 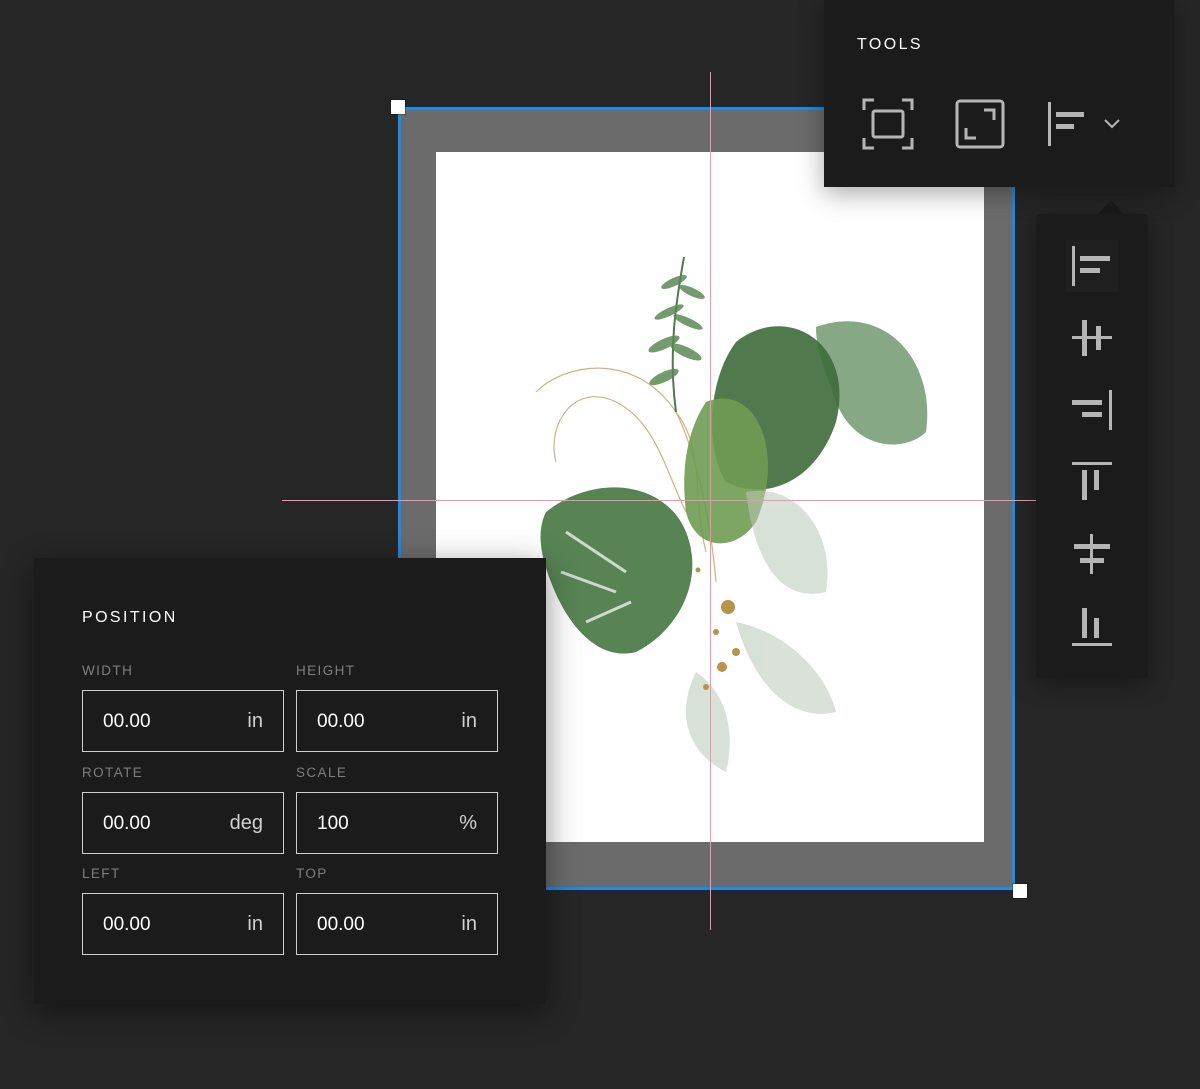 I want to click on chevron-down-icon, so click(x=1112, y=124).